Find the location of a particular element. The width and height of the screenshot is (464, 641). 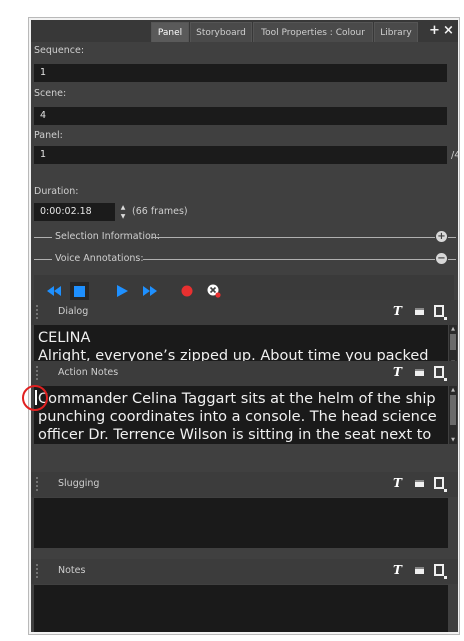

sequence-field: 1 is located at coordinates (240, 73).